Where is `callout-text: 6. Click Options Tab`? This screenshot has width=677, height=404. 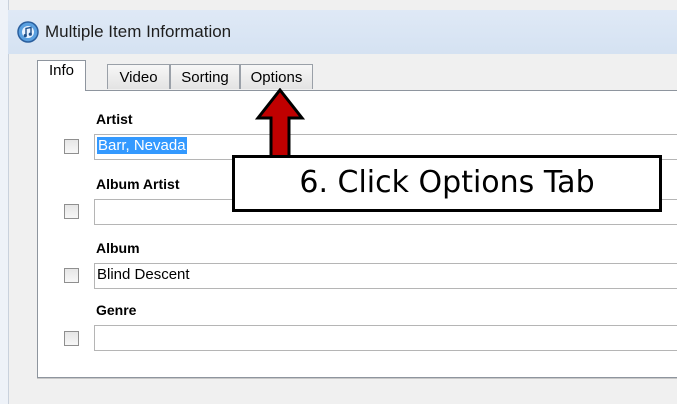
callout-text: 6. Click Options Tab is located at coordinates (447, 182).